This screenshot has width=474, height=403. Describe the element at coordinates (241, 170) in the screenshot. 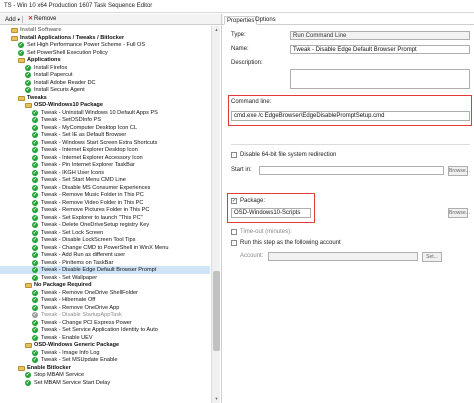

I see `start-in-label: Start in:` at that location.